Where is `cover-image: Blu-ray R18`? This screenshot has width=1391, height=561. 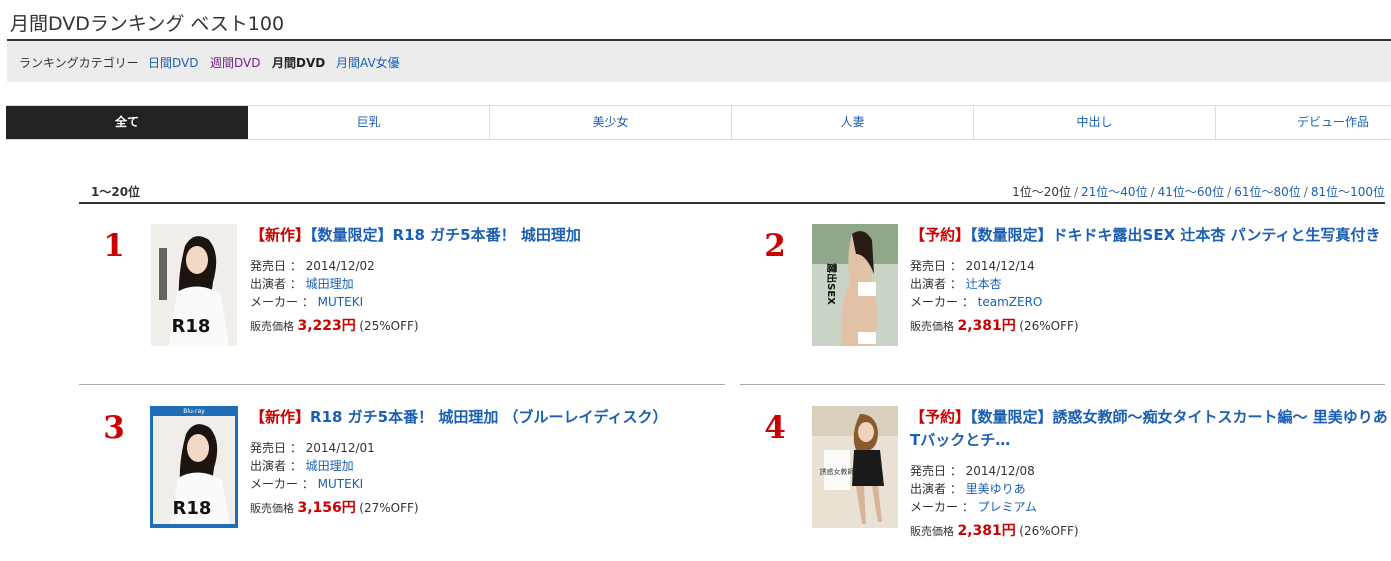 cover-image: Blu-ray R18 is located at coordinates (194, 467).